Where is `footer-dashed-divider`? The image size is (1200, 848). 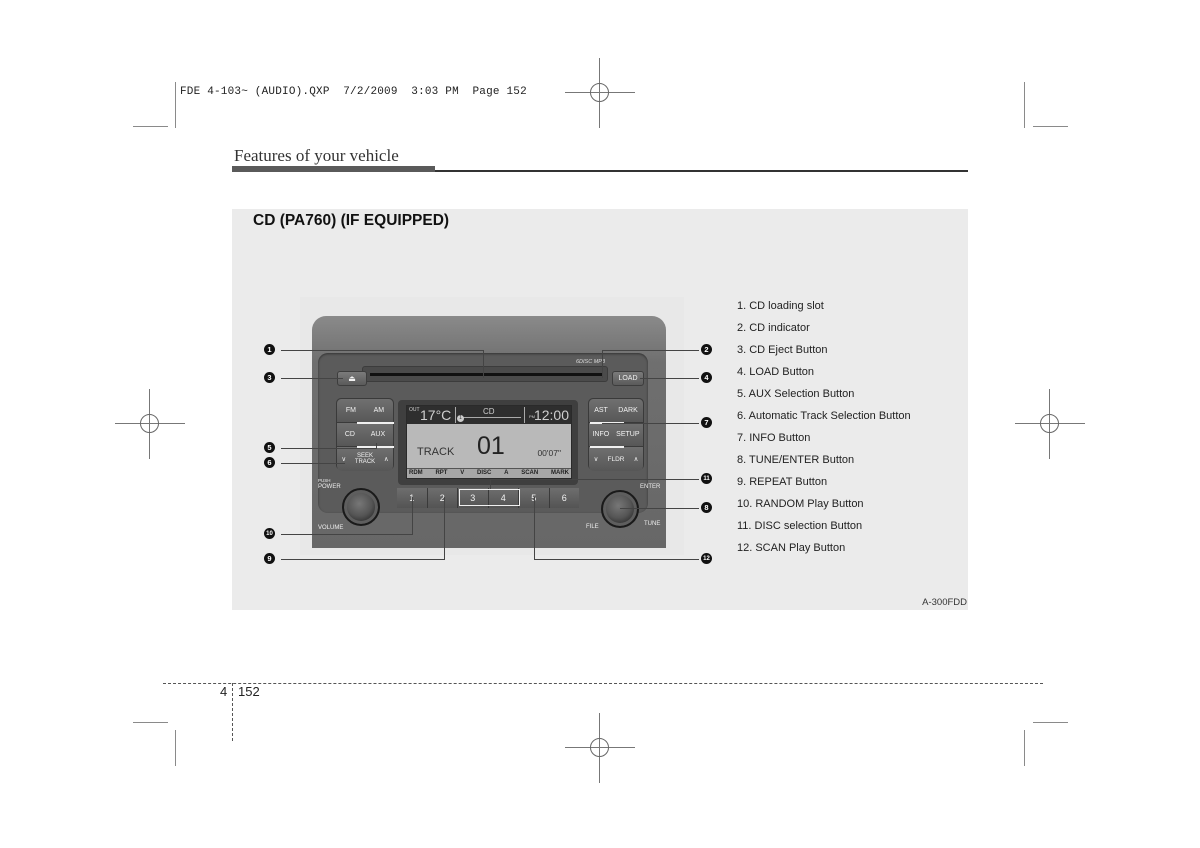
footer-dashed-divider is located at coordinates (232, 712).